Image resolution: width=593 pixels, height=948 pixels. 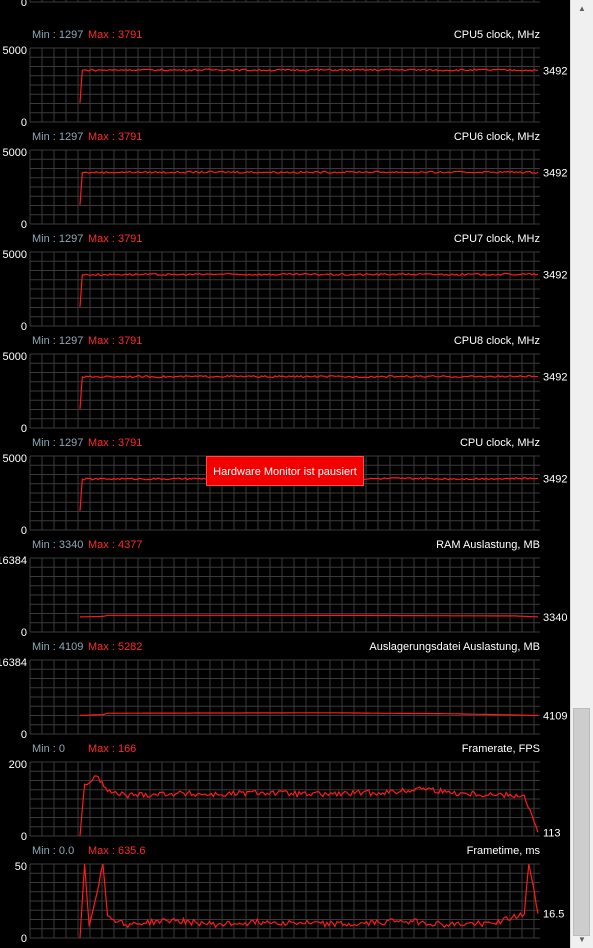 What do you see at coordinates (116, 851) in the screenshot?
I see `max-value-label: Max : 635.6` at bounding box center [116, 851].